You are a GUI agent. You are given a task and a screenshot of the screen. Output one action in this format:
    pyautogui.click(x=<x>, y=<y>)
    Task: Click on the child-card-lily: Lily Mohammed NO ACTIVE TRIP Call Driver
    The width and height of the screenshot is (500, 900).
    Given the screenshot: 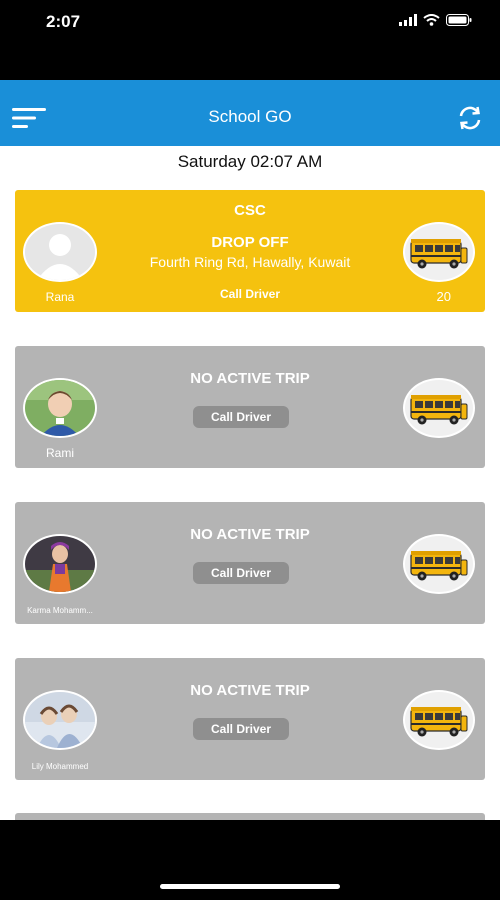 What is the action you would take?
    pyautogui.click(x=250, y=719)
    